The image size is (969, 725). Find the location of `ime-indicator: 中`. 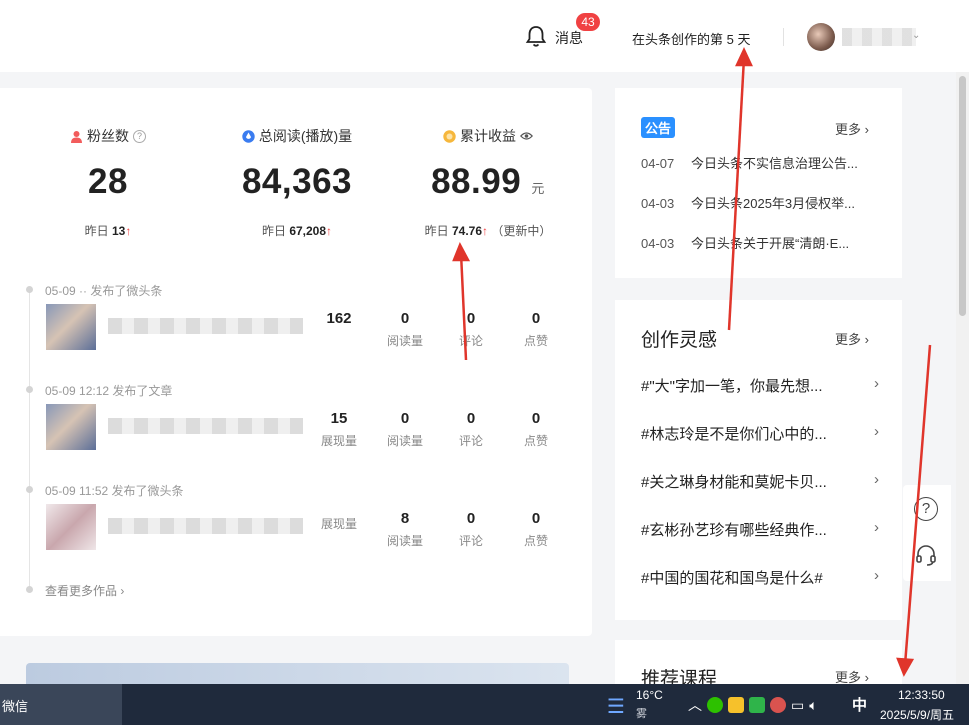

ime-indicator: 中 is located at coordinates (859, 704).